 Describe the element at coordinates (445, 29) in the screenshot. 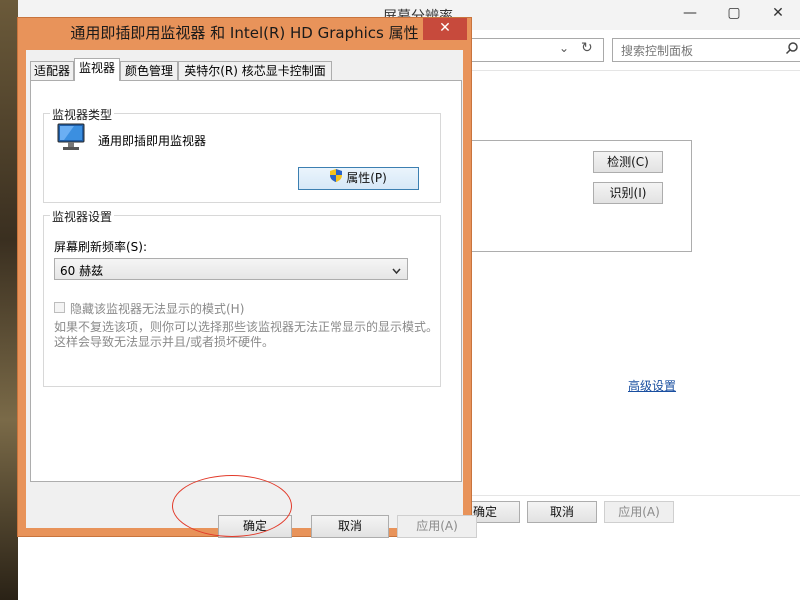

I see `dialog-close-icon: ✕` at that location.